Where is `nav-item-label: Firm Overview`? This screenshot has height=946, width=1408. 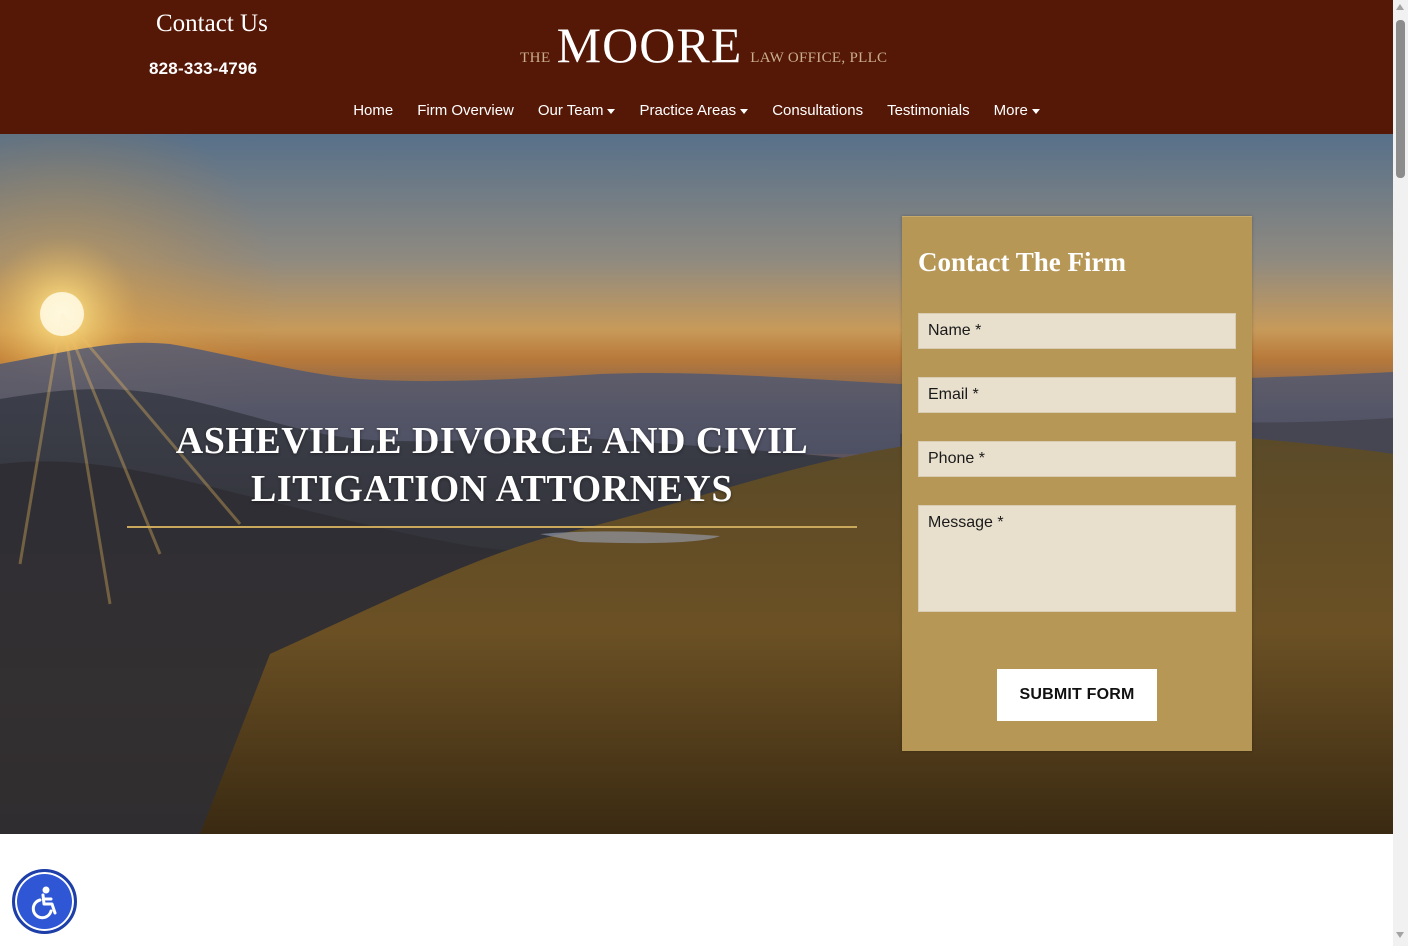 nav-item-label: Firm Overview is located at coordinates (465, 110).